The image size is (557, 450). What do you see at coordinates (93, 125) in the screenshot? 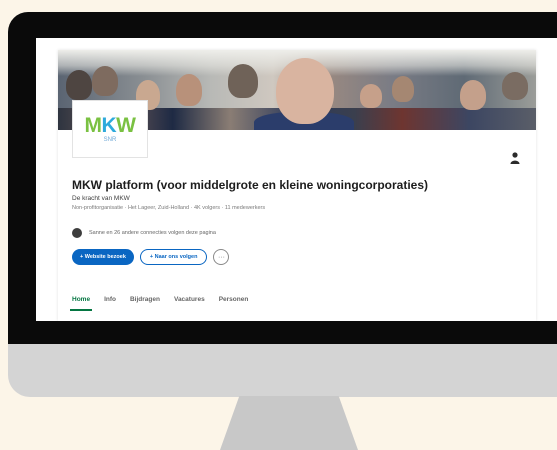
I see `logo-letter-m: M` at bounding box center [93, 125].